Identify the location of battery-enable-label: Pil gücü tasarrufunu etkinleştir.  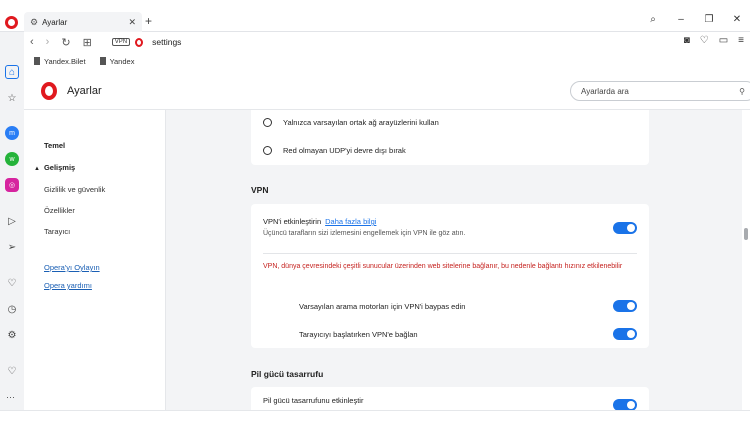
(313, 400).